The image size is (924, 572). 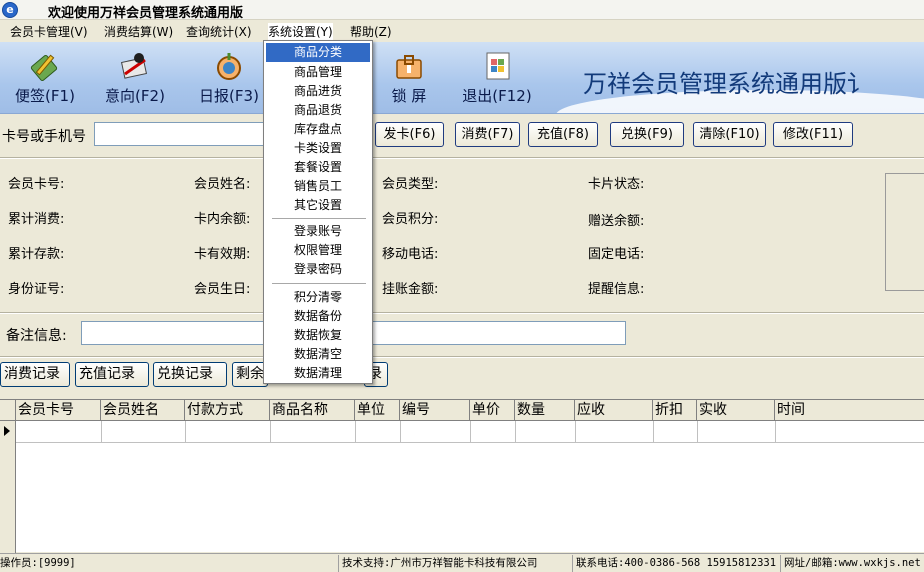 I want to click on exit-button: 退出(F12), so click(x=497, y=77).